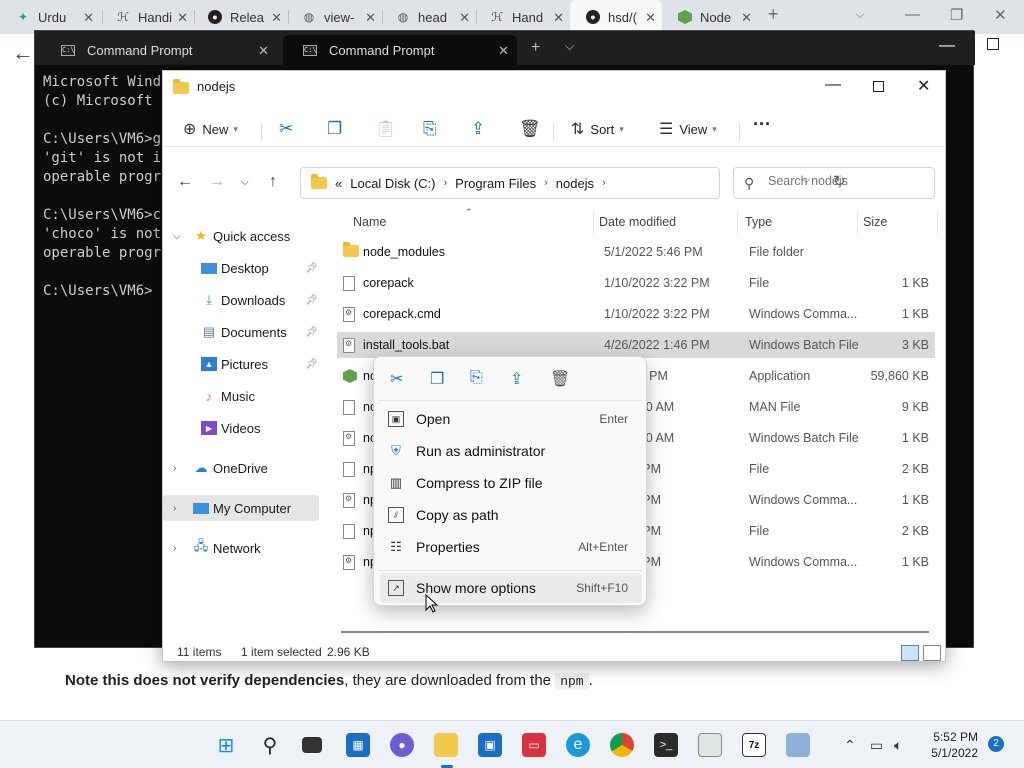 This screenshot has width=1024, height=768. What do you see at coordinates (876, 745) in the screenshot?
I see `network-status-icon: ▭` at bounding box center [876, 745].